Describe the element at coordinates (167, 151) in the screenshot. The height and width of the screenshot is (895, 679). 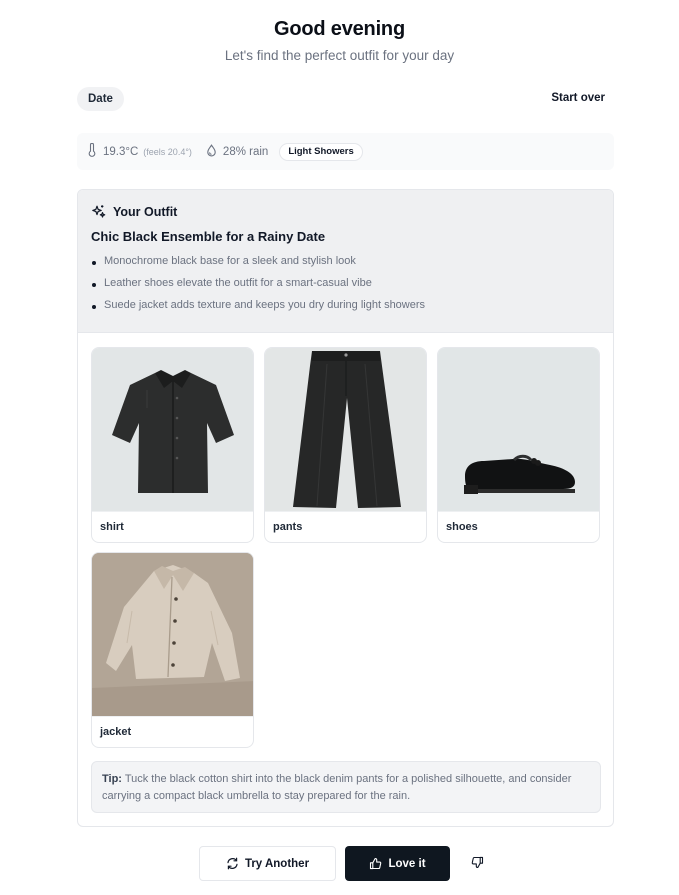
I see `feels-like-value: (feels 20.4°)` at that location.